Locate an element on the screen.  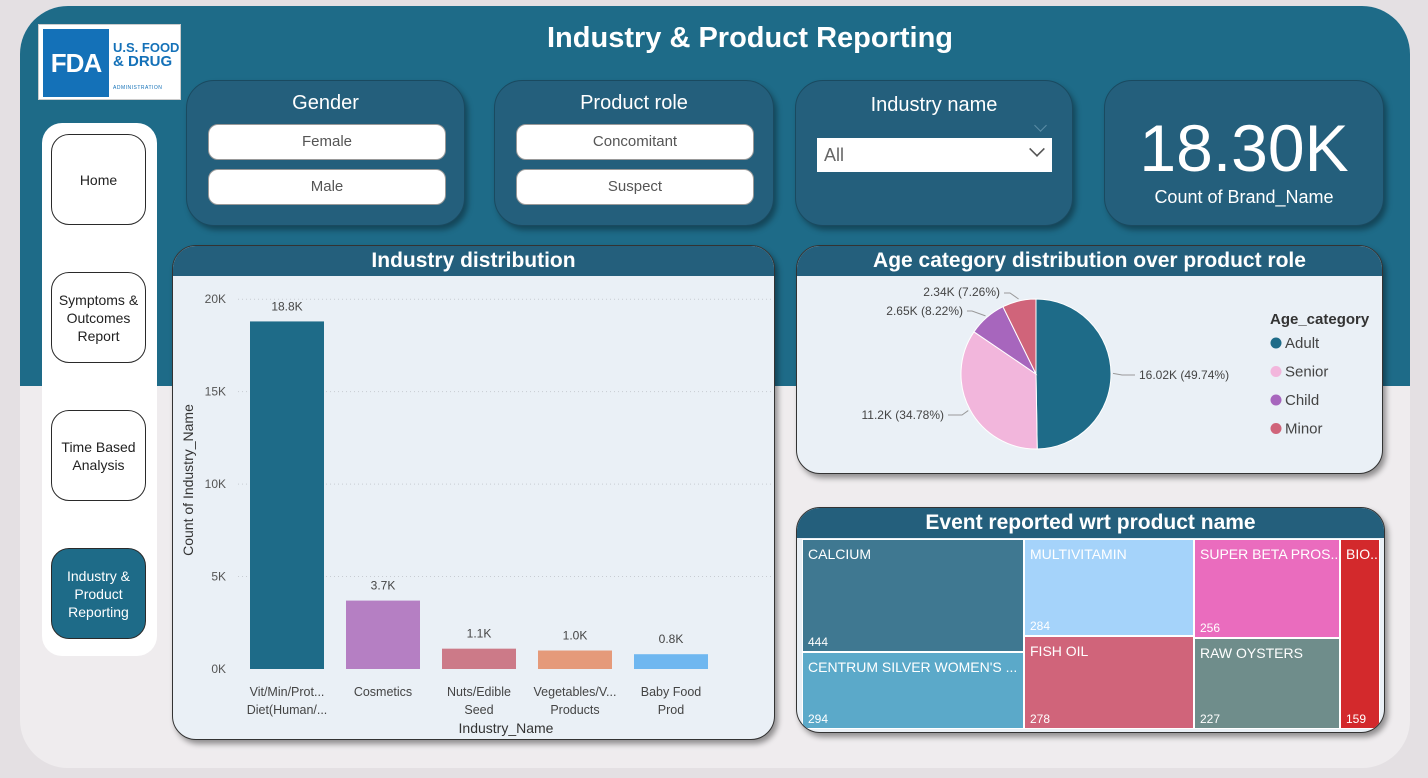
page-title: Industry & Product Reporting is located at coordinates (750, 38).